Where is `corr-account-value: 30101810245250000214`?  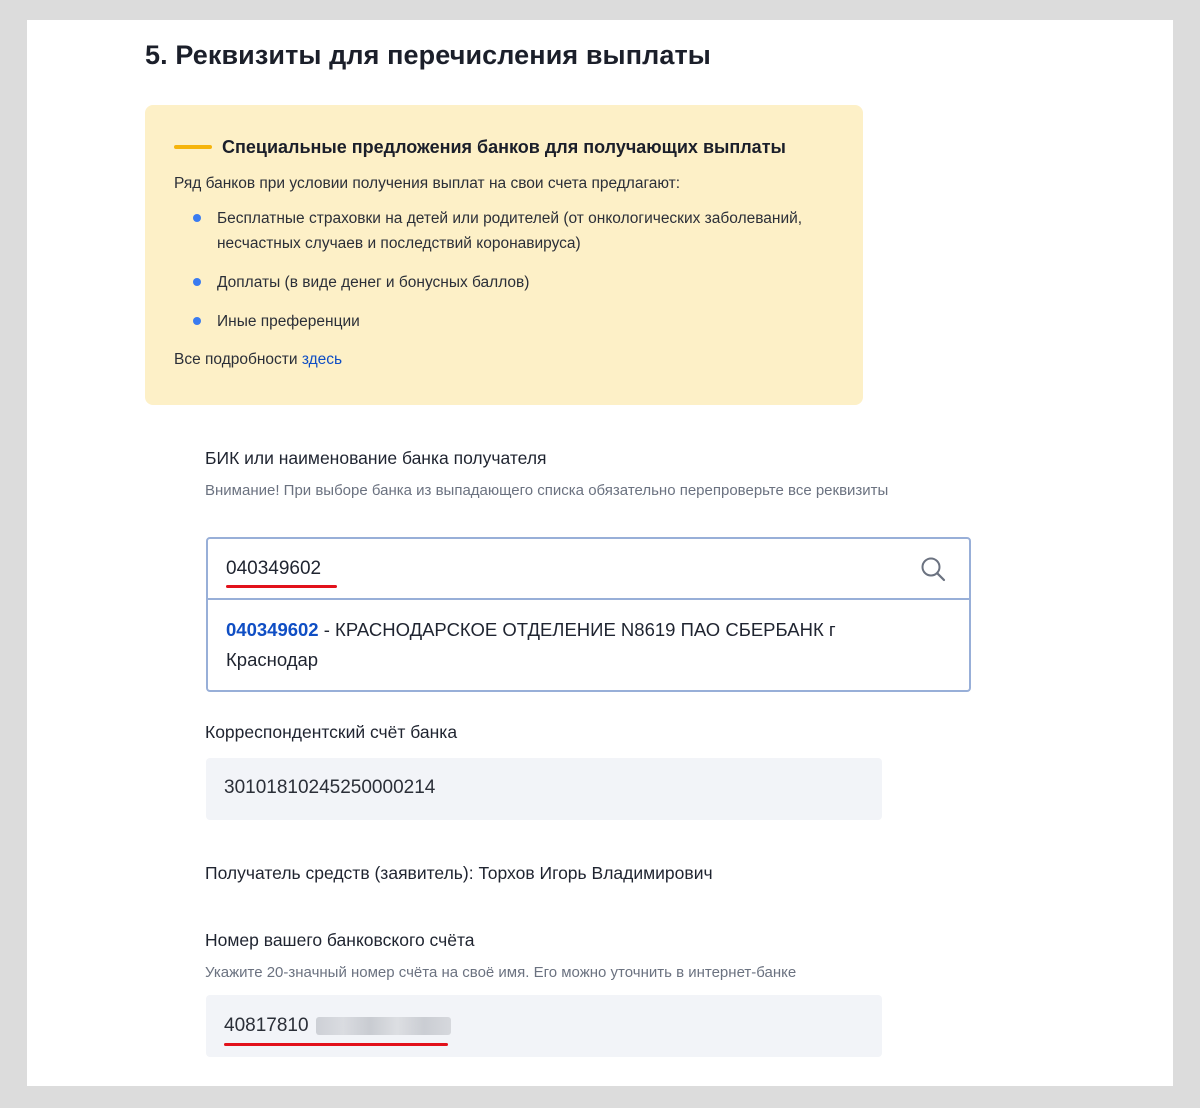
corr-account-value: 30101810245250000214 is located at coordinates (330, 787).